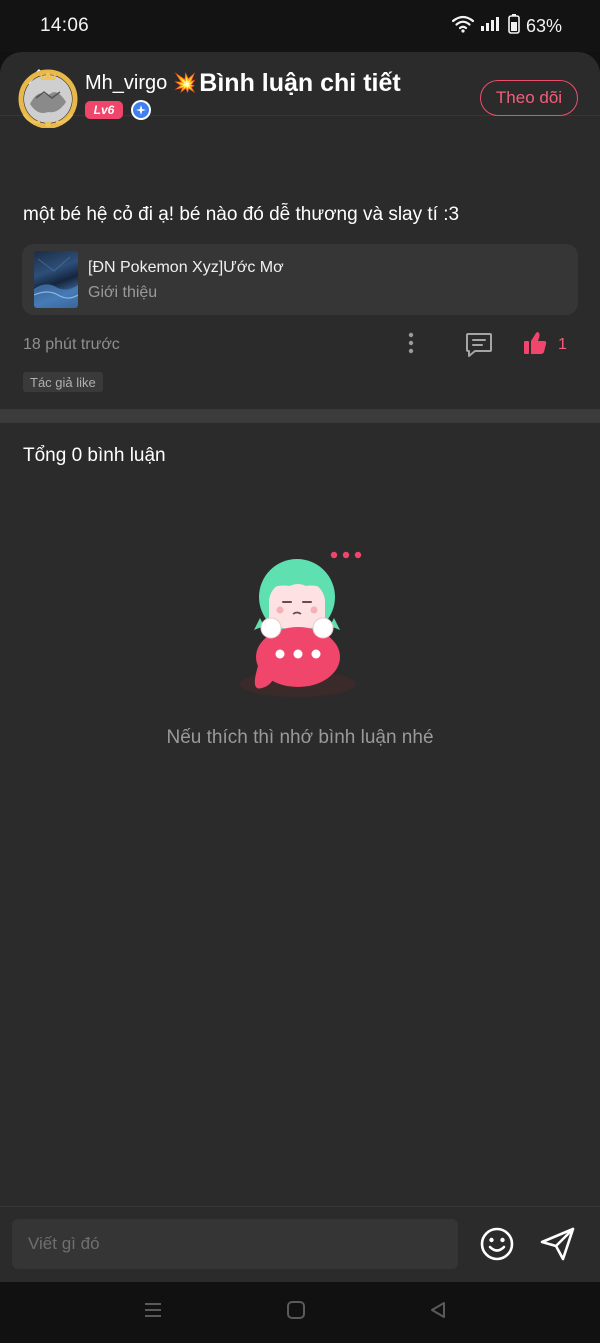 This screenshot has width=600, height=1343. What do you see at coordinates (94, 455) in the screenshot?
I see `comments-count: Tổng 0 bình luận` at bounding box center [94, 455].